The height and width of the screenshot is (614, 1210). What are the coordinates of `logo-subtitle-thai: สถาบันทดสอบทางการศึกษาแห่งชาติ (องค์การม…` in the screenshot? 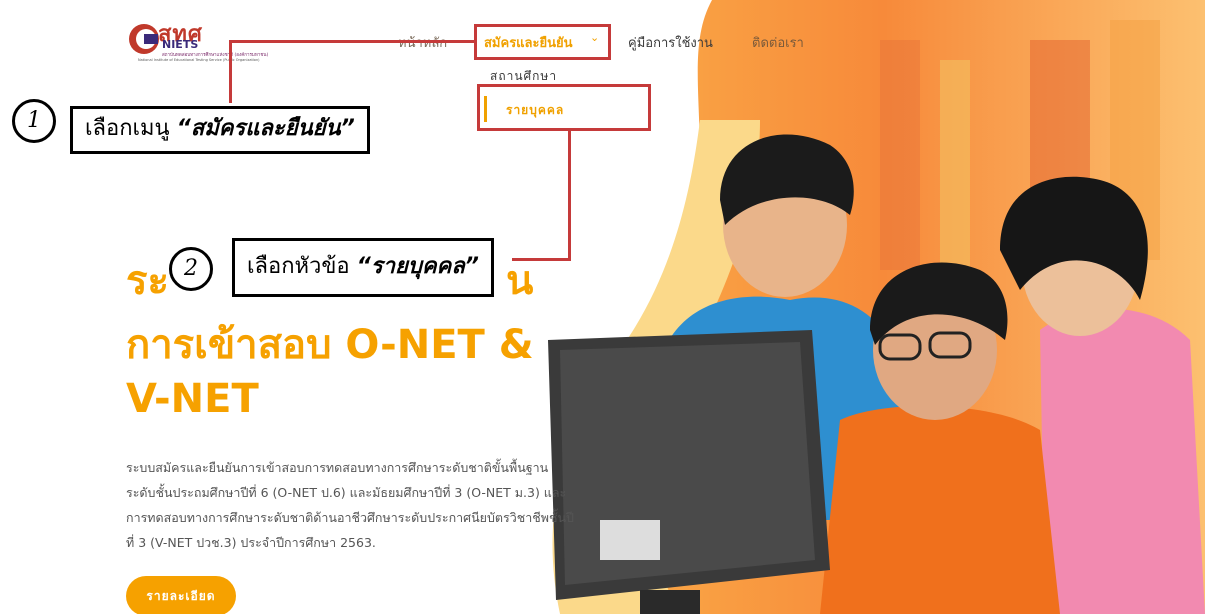 It's located at (215, 55).